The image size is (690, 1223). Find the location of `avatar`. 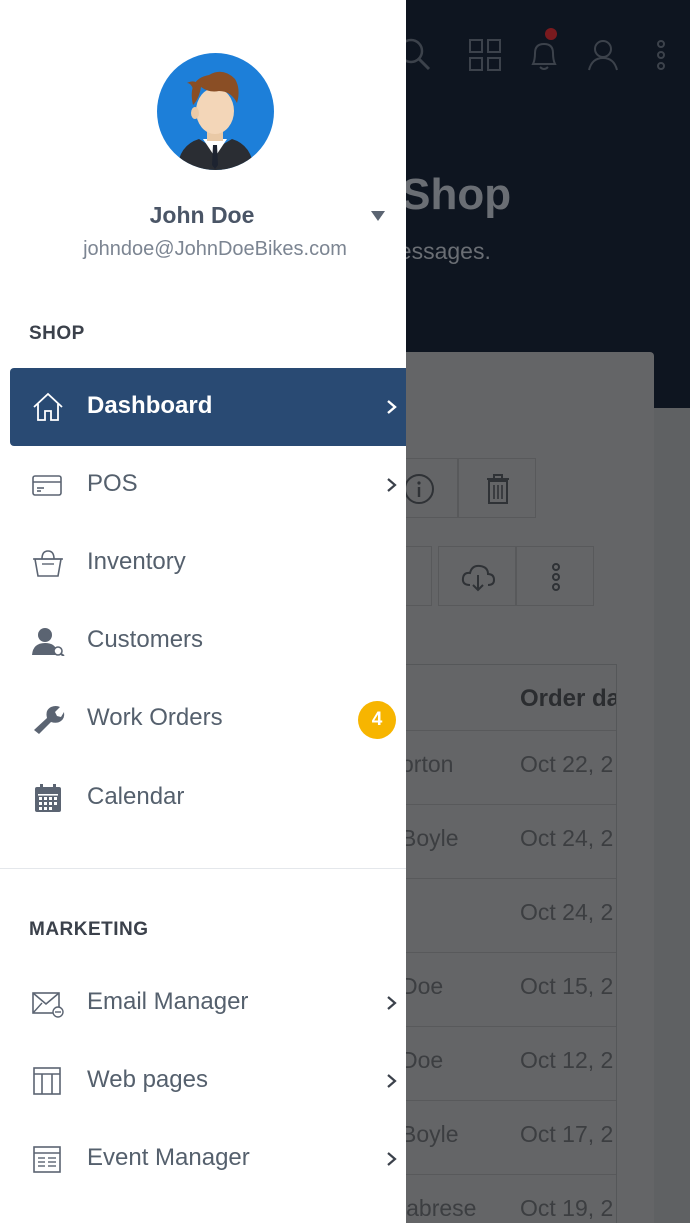

avatar is located at coordinates (215, 111).